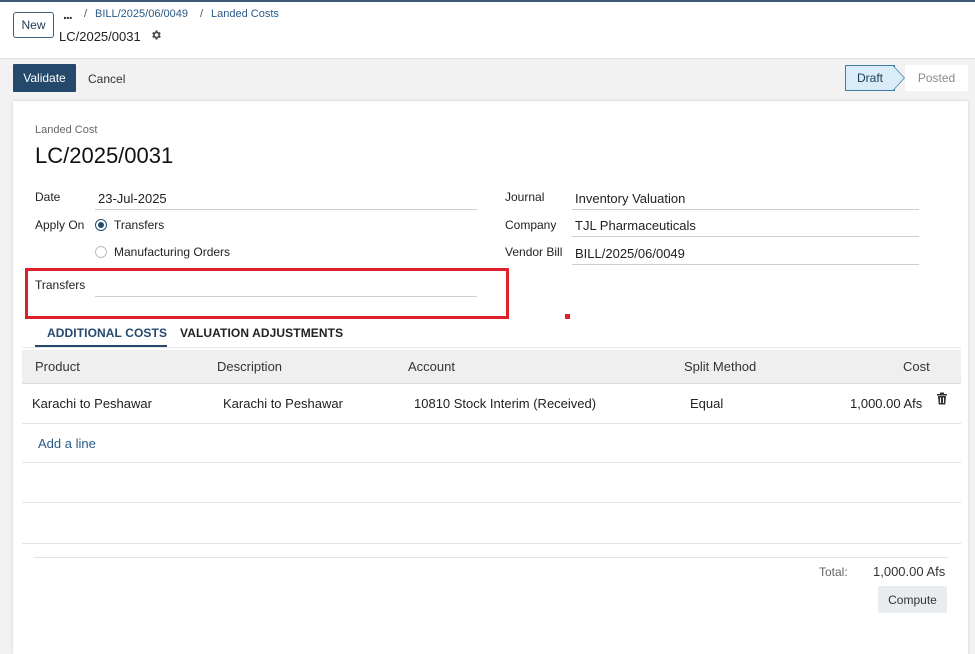 The height and width of the screenshot is (654, 975). I want to click on cell-cost: 1,000.00 Afs, so click(886, 403).